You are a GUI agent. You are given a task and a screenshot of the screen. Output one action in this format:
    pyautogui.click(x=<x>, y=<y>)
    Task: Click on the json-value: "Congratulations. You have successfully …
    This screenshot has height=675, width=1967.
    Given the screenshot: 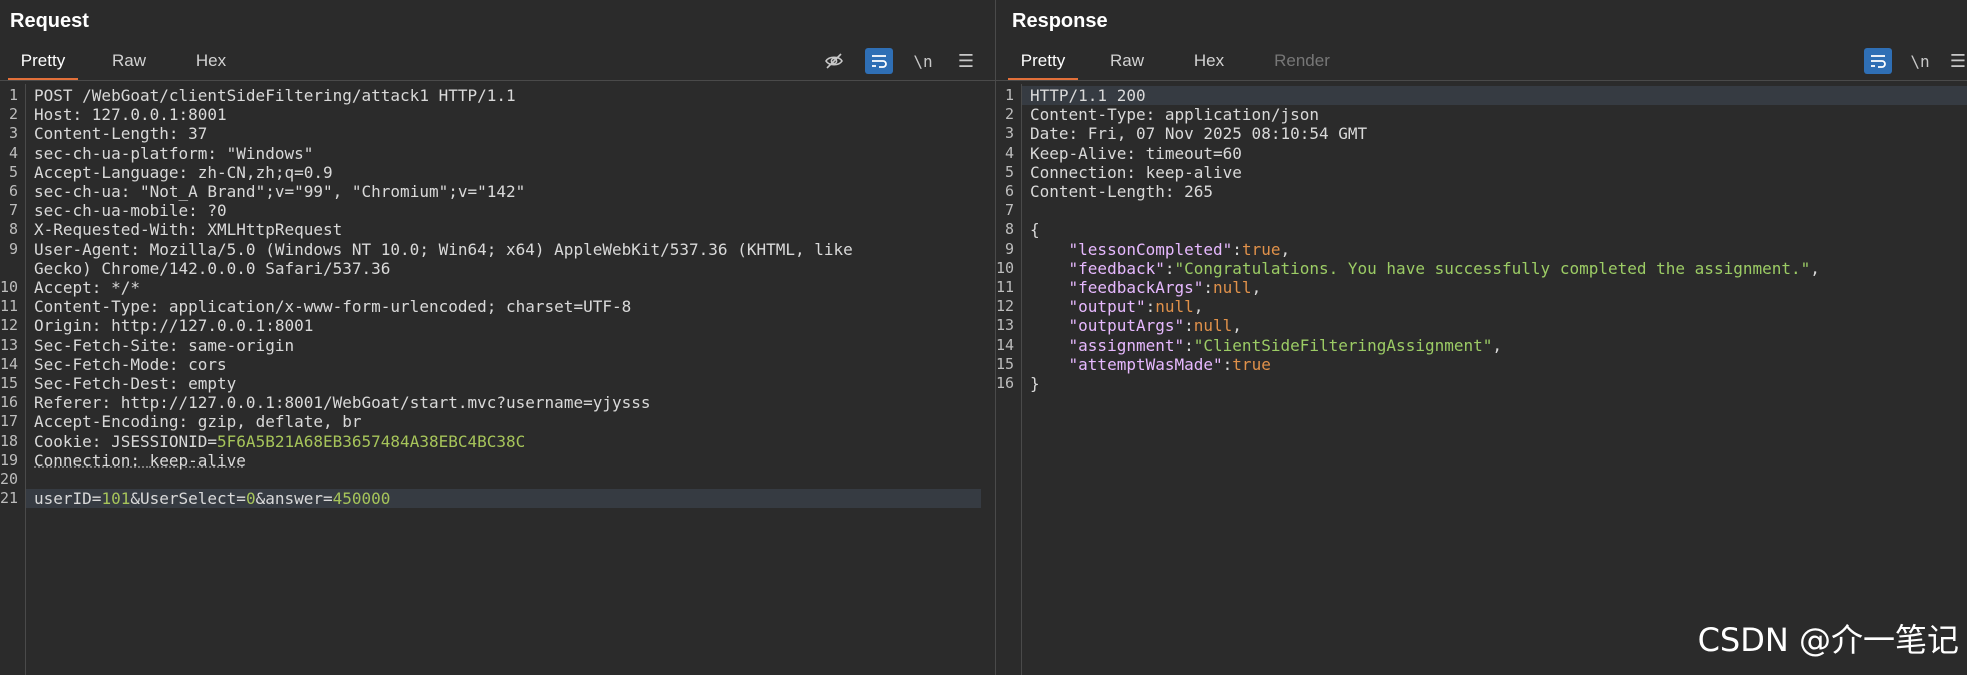 What is the action you would take?
    pyautogui.click(x=1492, y=268)
    